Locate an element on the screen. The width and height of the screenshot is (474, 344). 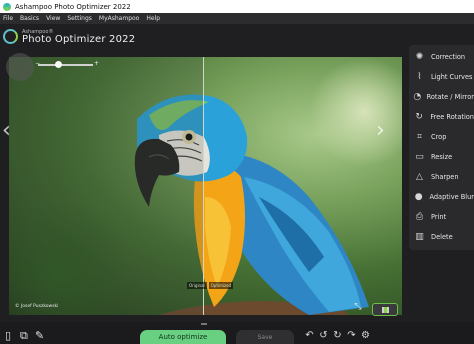
bottom-right-tools: ↶ ↺ ↻ ↷ ⚙ is located at coordinates (337, 336).